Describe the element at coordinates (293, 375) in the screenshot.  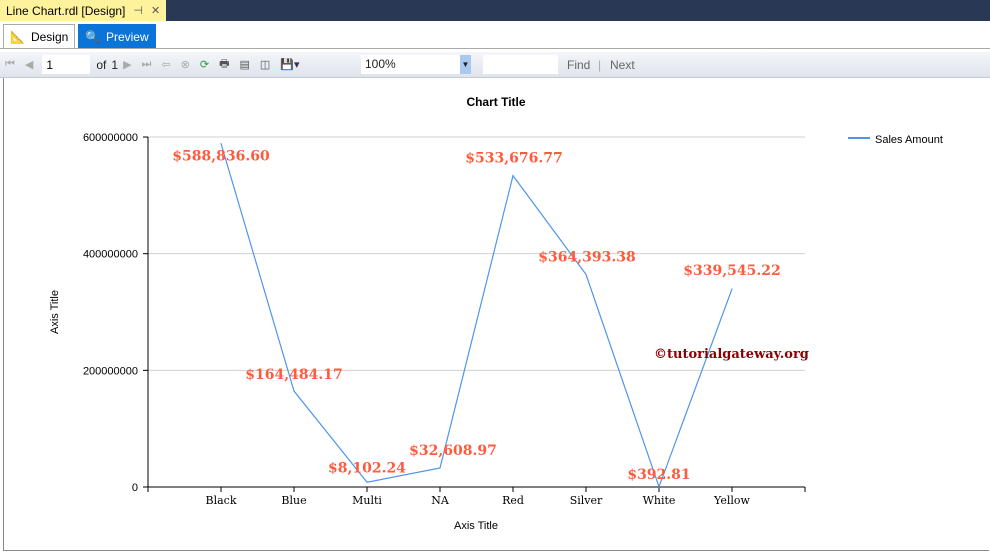
I see `data-label: $164,484.17` at that location.